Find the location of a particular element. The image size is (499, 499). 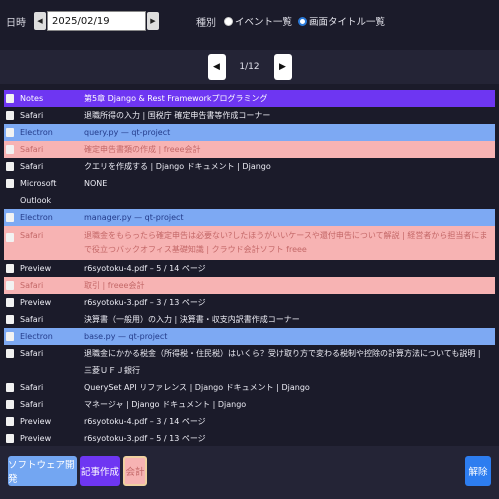

page-indicator: 1/12 is located at coordinates (249, 67).